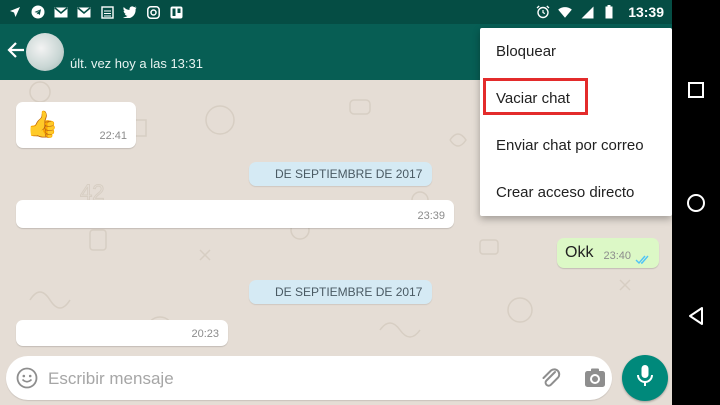  Describe the element at coordinates (95, 12) in the screenshot. I see `notification-icons` at that location.